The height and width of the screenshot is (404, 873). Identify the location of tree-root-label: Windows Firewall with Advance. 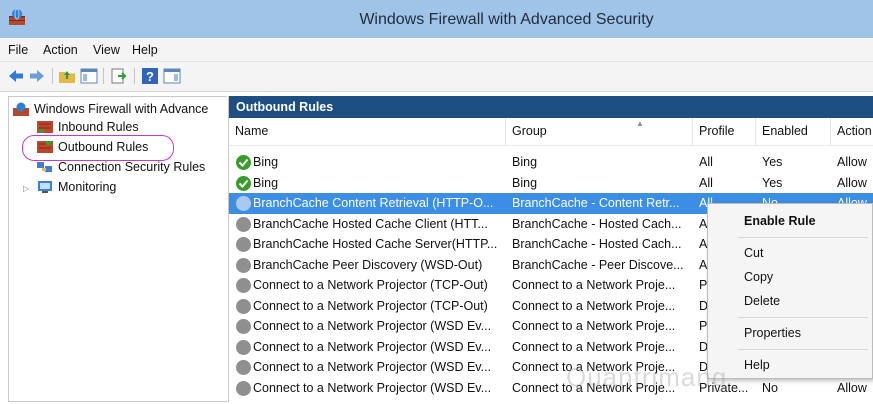
(121, 109).